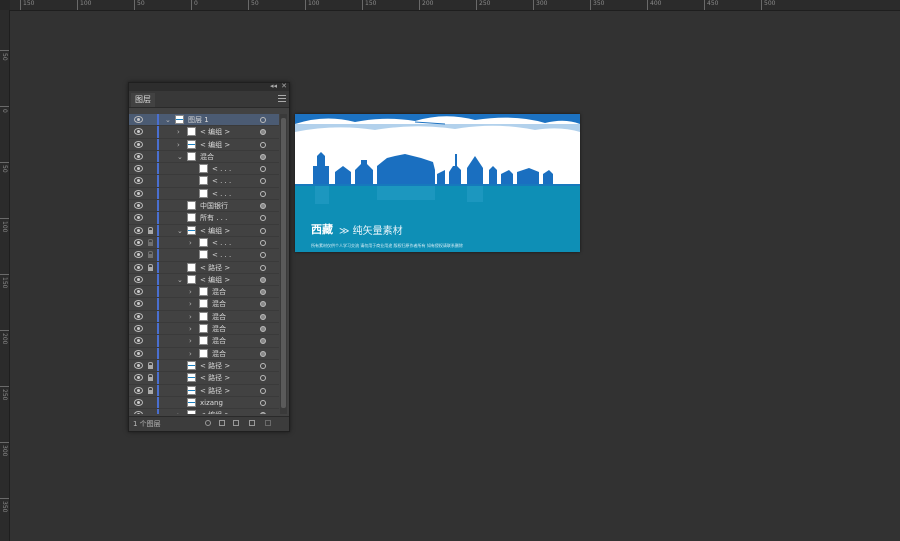  Describe the element at coordinates (204, 157) in the screenshot. I see `layer-row: ⌄ 混合` at that location.